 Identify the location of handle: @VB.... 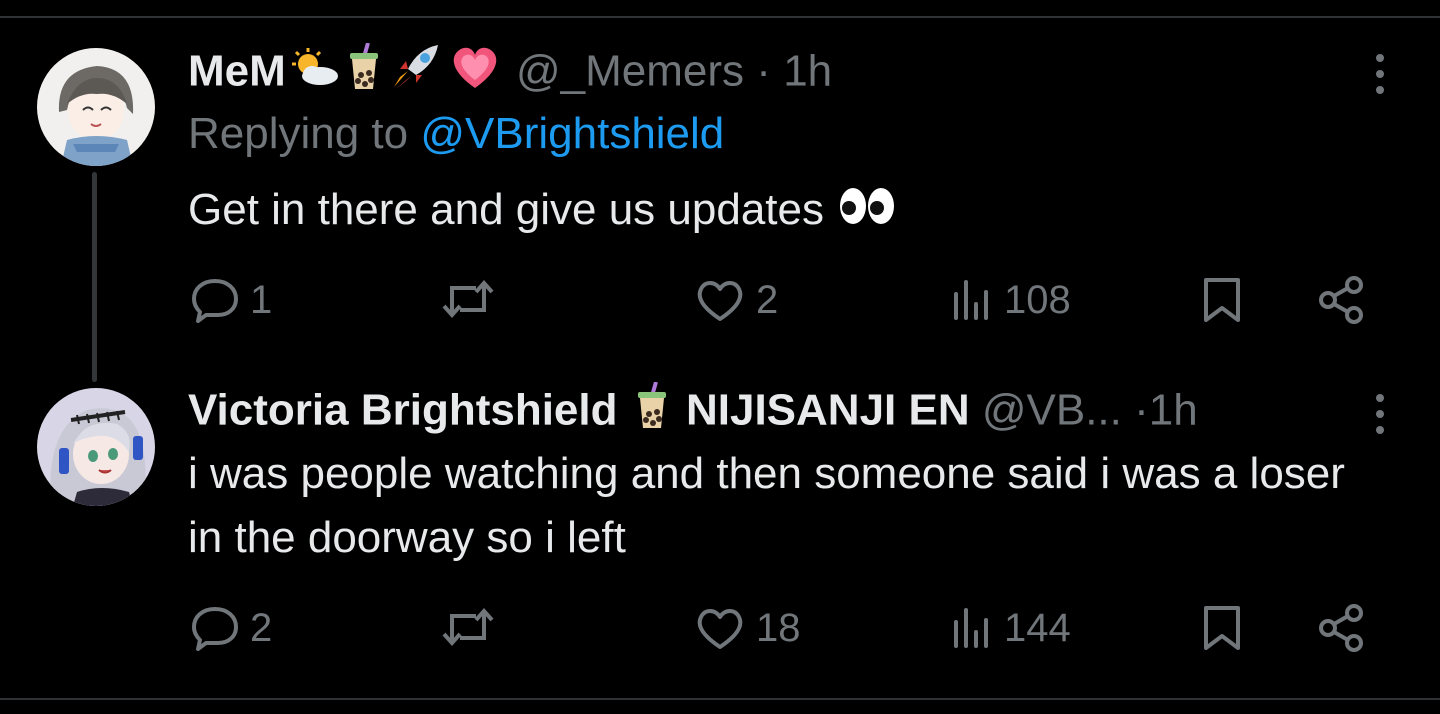
(1052, 410).